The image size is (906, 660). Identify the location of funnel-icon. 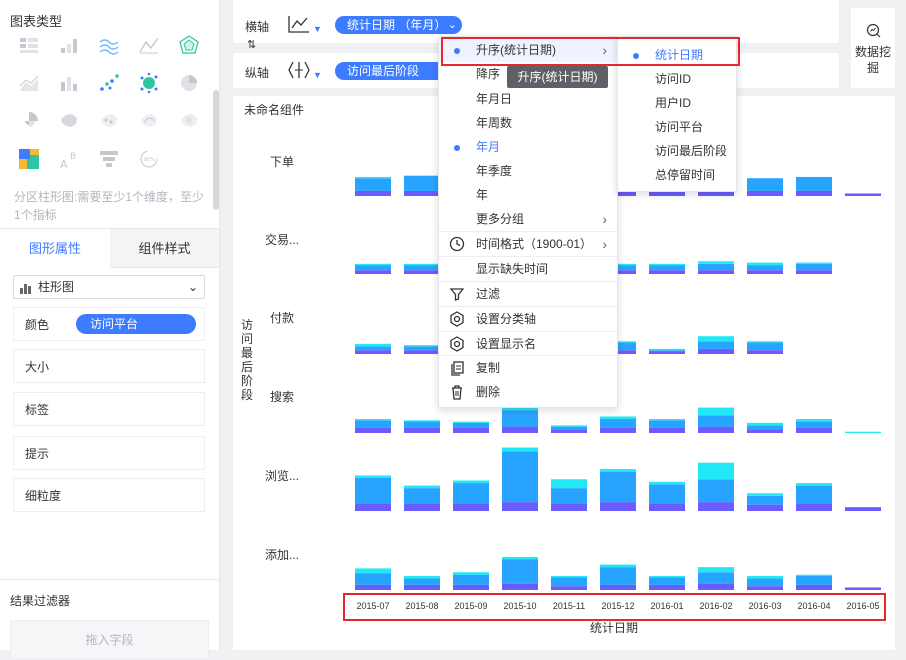
(109, 159).